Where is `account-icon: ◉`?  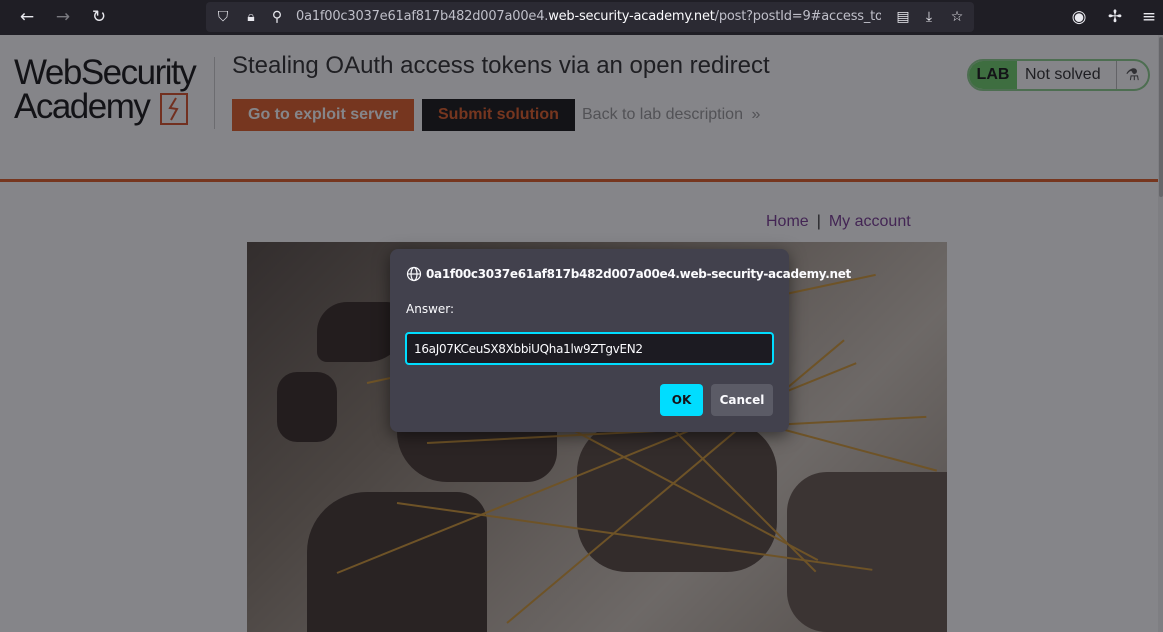
account-icon: ◉ is located at coordinates (1079, 17).